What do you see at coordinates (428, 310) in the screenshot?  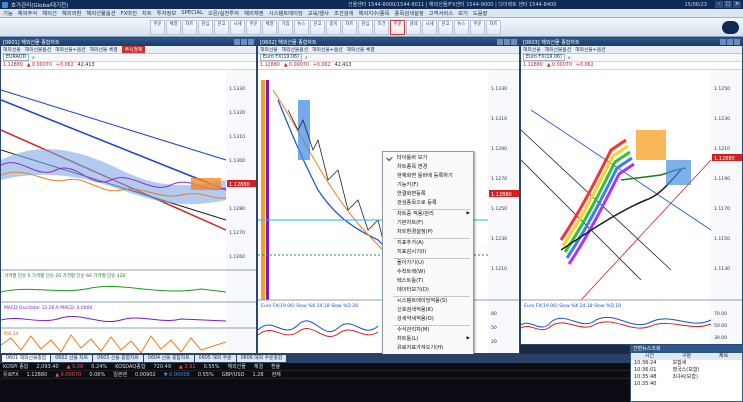 I see `context-menu-item: 신호검색적용(K)` at bounding box center [428, 310].